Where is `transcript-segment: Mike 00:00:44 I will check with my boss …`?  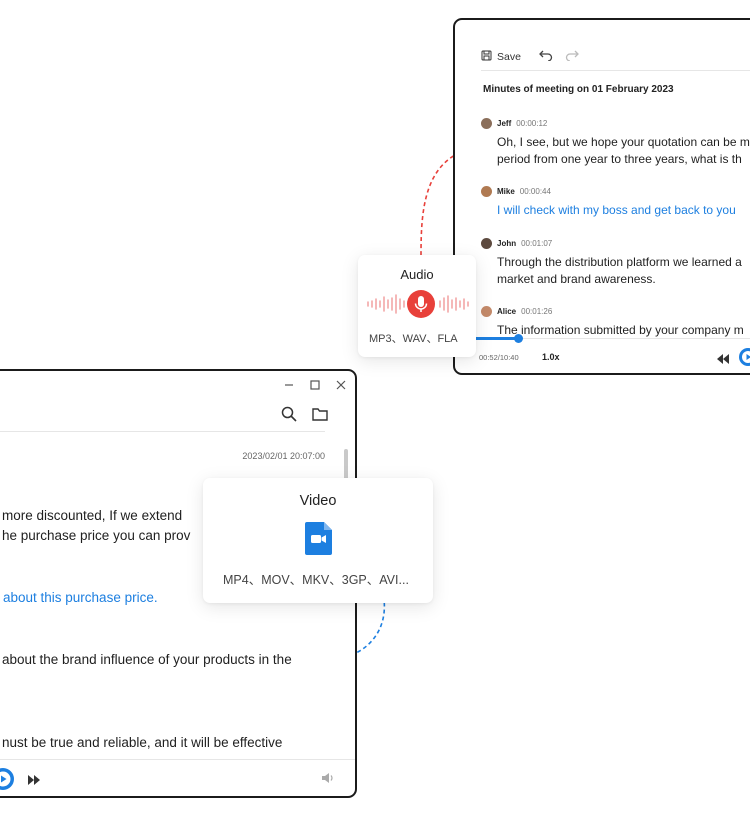 transcript-segment: Mike 00:00:44 I will check with my boss … is located at coordinates (615, 202).